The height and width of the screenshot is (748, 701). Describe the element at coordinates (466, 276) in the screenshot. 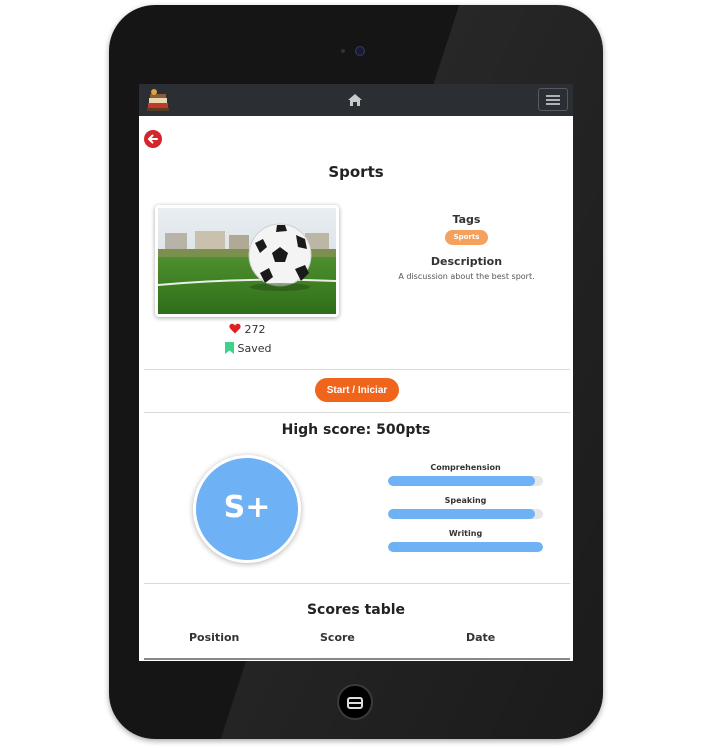

I see `description-text: A discussion about the best sport.` at that location.